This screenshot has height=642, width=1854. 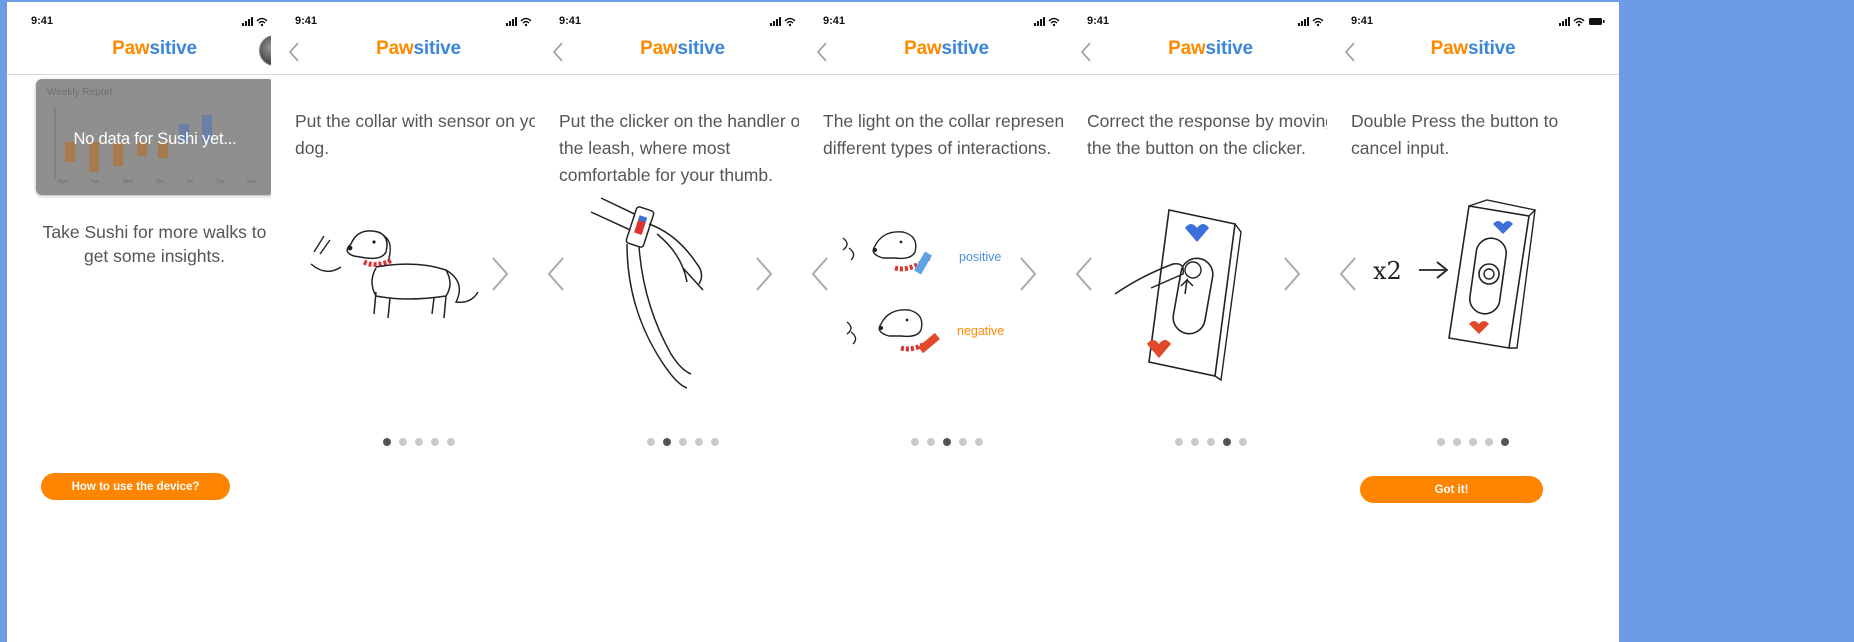 I want to click on clicker-correction-sketch, so click(x=1178, y=295).